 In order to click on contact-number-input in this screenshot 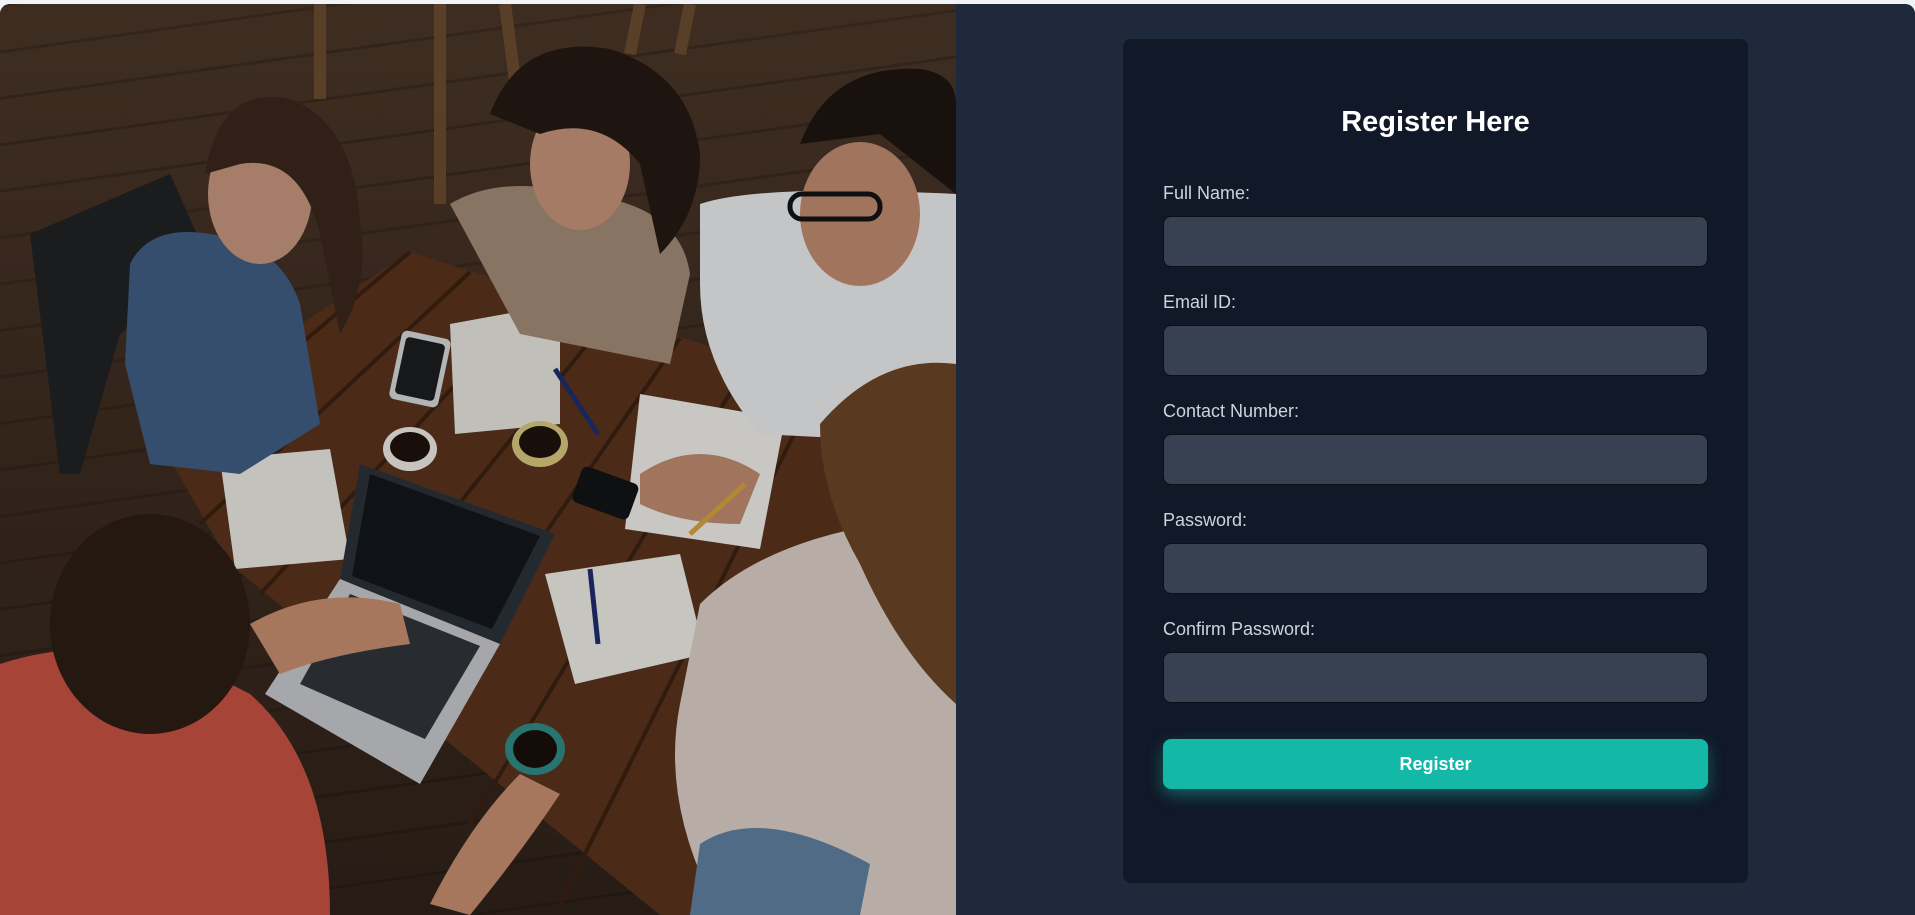, I will do `click(1435, 459)`.